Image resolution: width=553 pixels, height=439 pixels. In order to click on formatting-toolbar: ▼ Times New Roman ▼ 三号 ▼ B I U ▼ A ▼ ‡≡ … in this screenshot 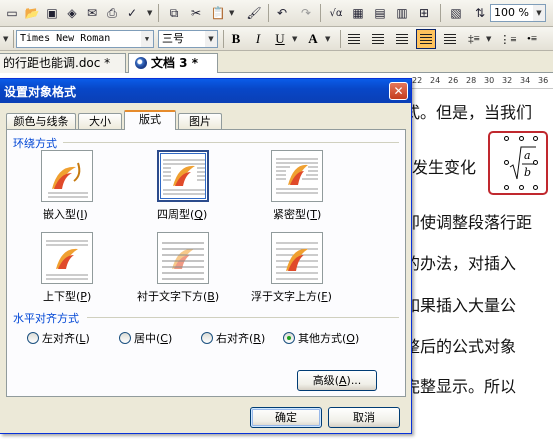, I will do `click(276, 39)`.